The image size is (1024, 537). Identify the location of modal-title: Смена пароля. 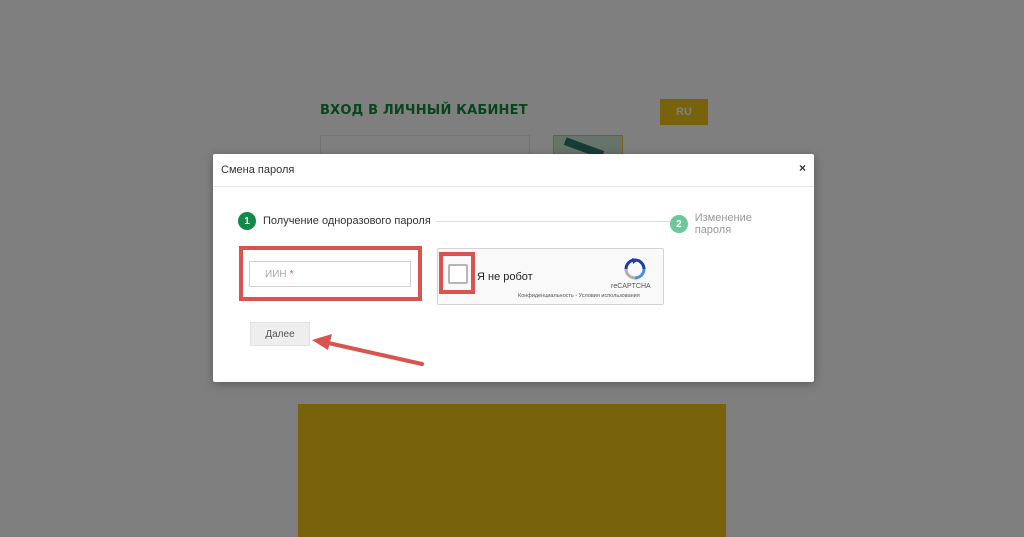
(258, 170).